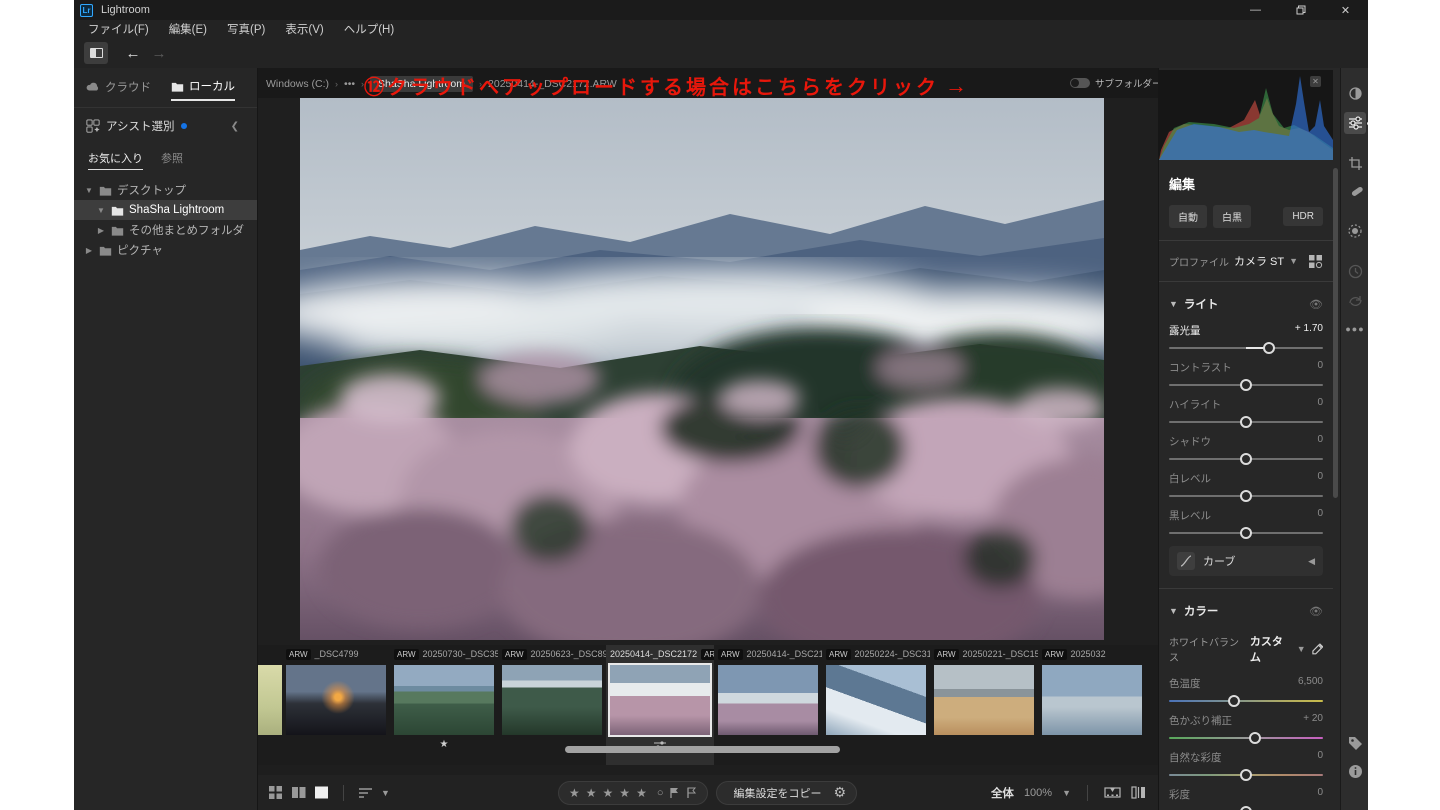 The image size is (1440, 810). Describe the element at coordinates (118, 29) in the screenshot. I see `menu-file: ファイル(F)` at that location.